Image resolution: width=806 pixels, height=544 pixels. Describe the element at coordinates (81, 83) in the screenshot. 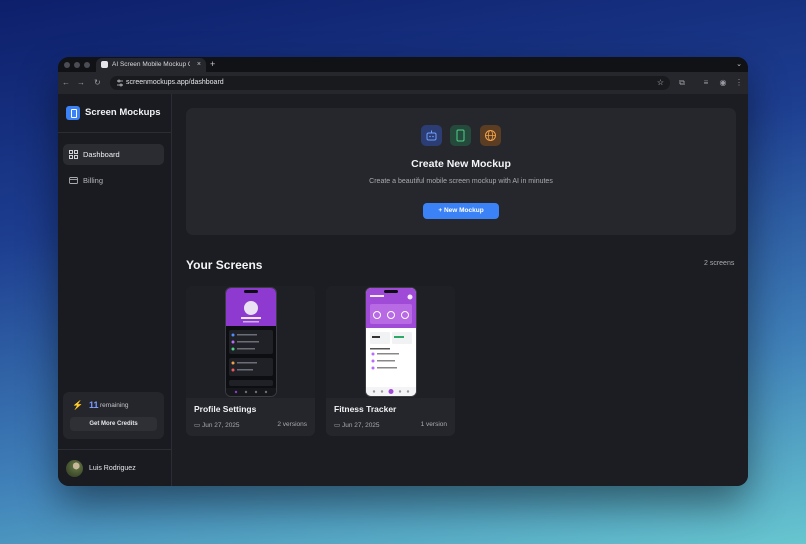

I see `forward-icon: →` at that location.